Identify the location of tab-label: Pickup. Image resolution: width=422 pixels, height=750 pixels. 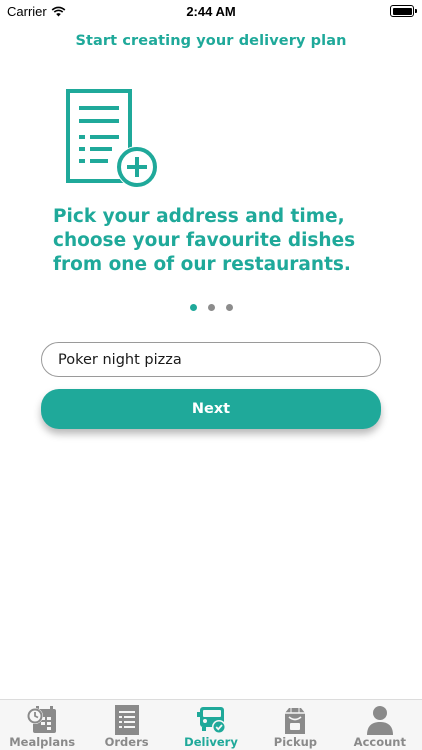
(295, 742).